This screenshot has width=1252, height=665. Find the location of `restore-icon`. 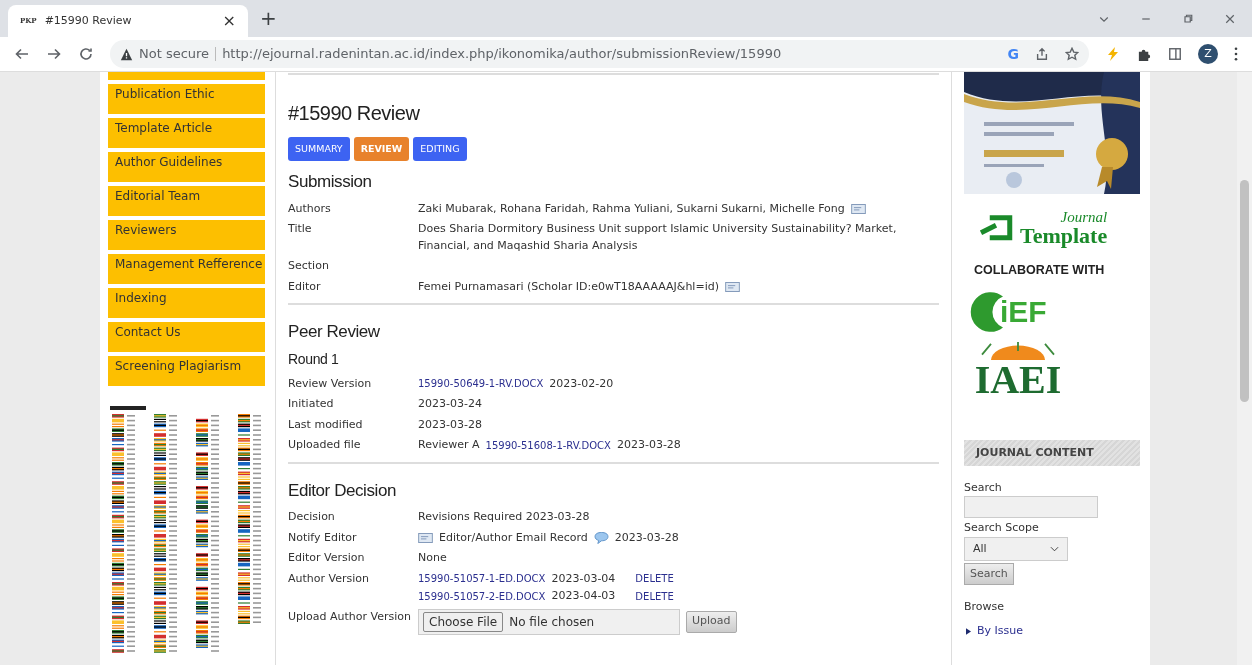

restore-icon is located at coordinates (1188, 18).